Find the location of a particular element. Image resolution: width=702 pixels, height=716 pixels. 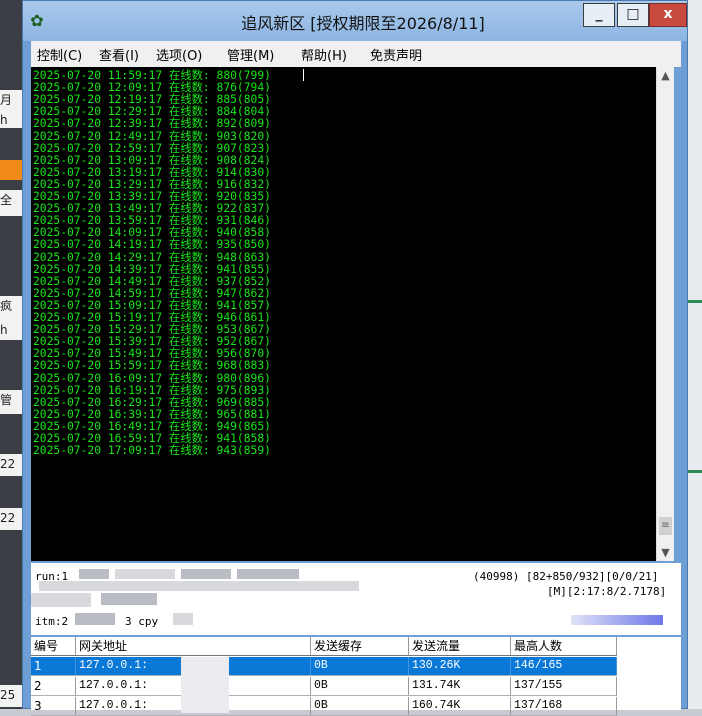

status-cpy: 3 cpy is located at coordinates (142, 621).